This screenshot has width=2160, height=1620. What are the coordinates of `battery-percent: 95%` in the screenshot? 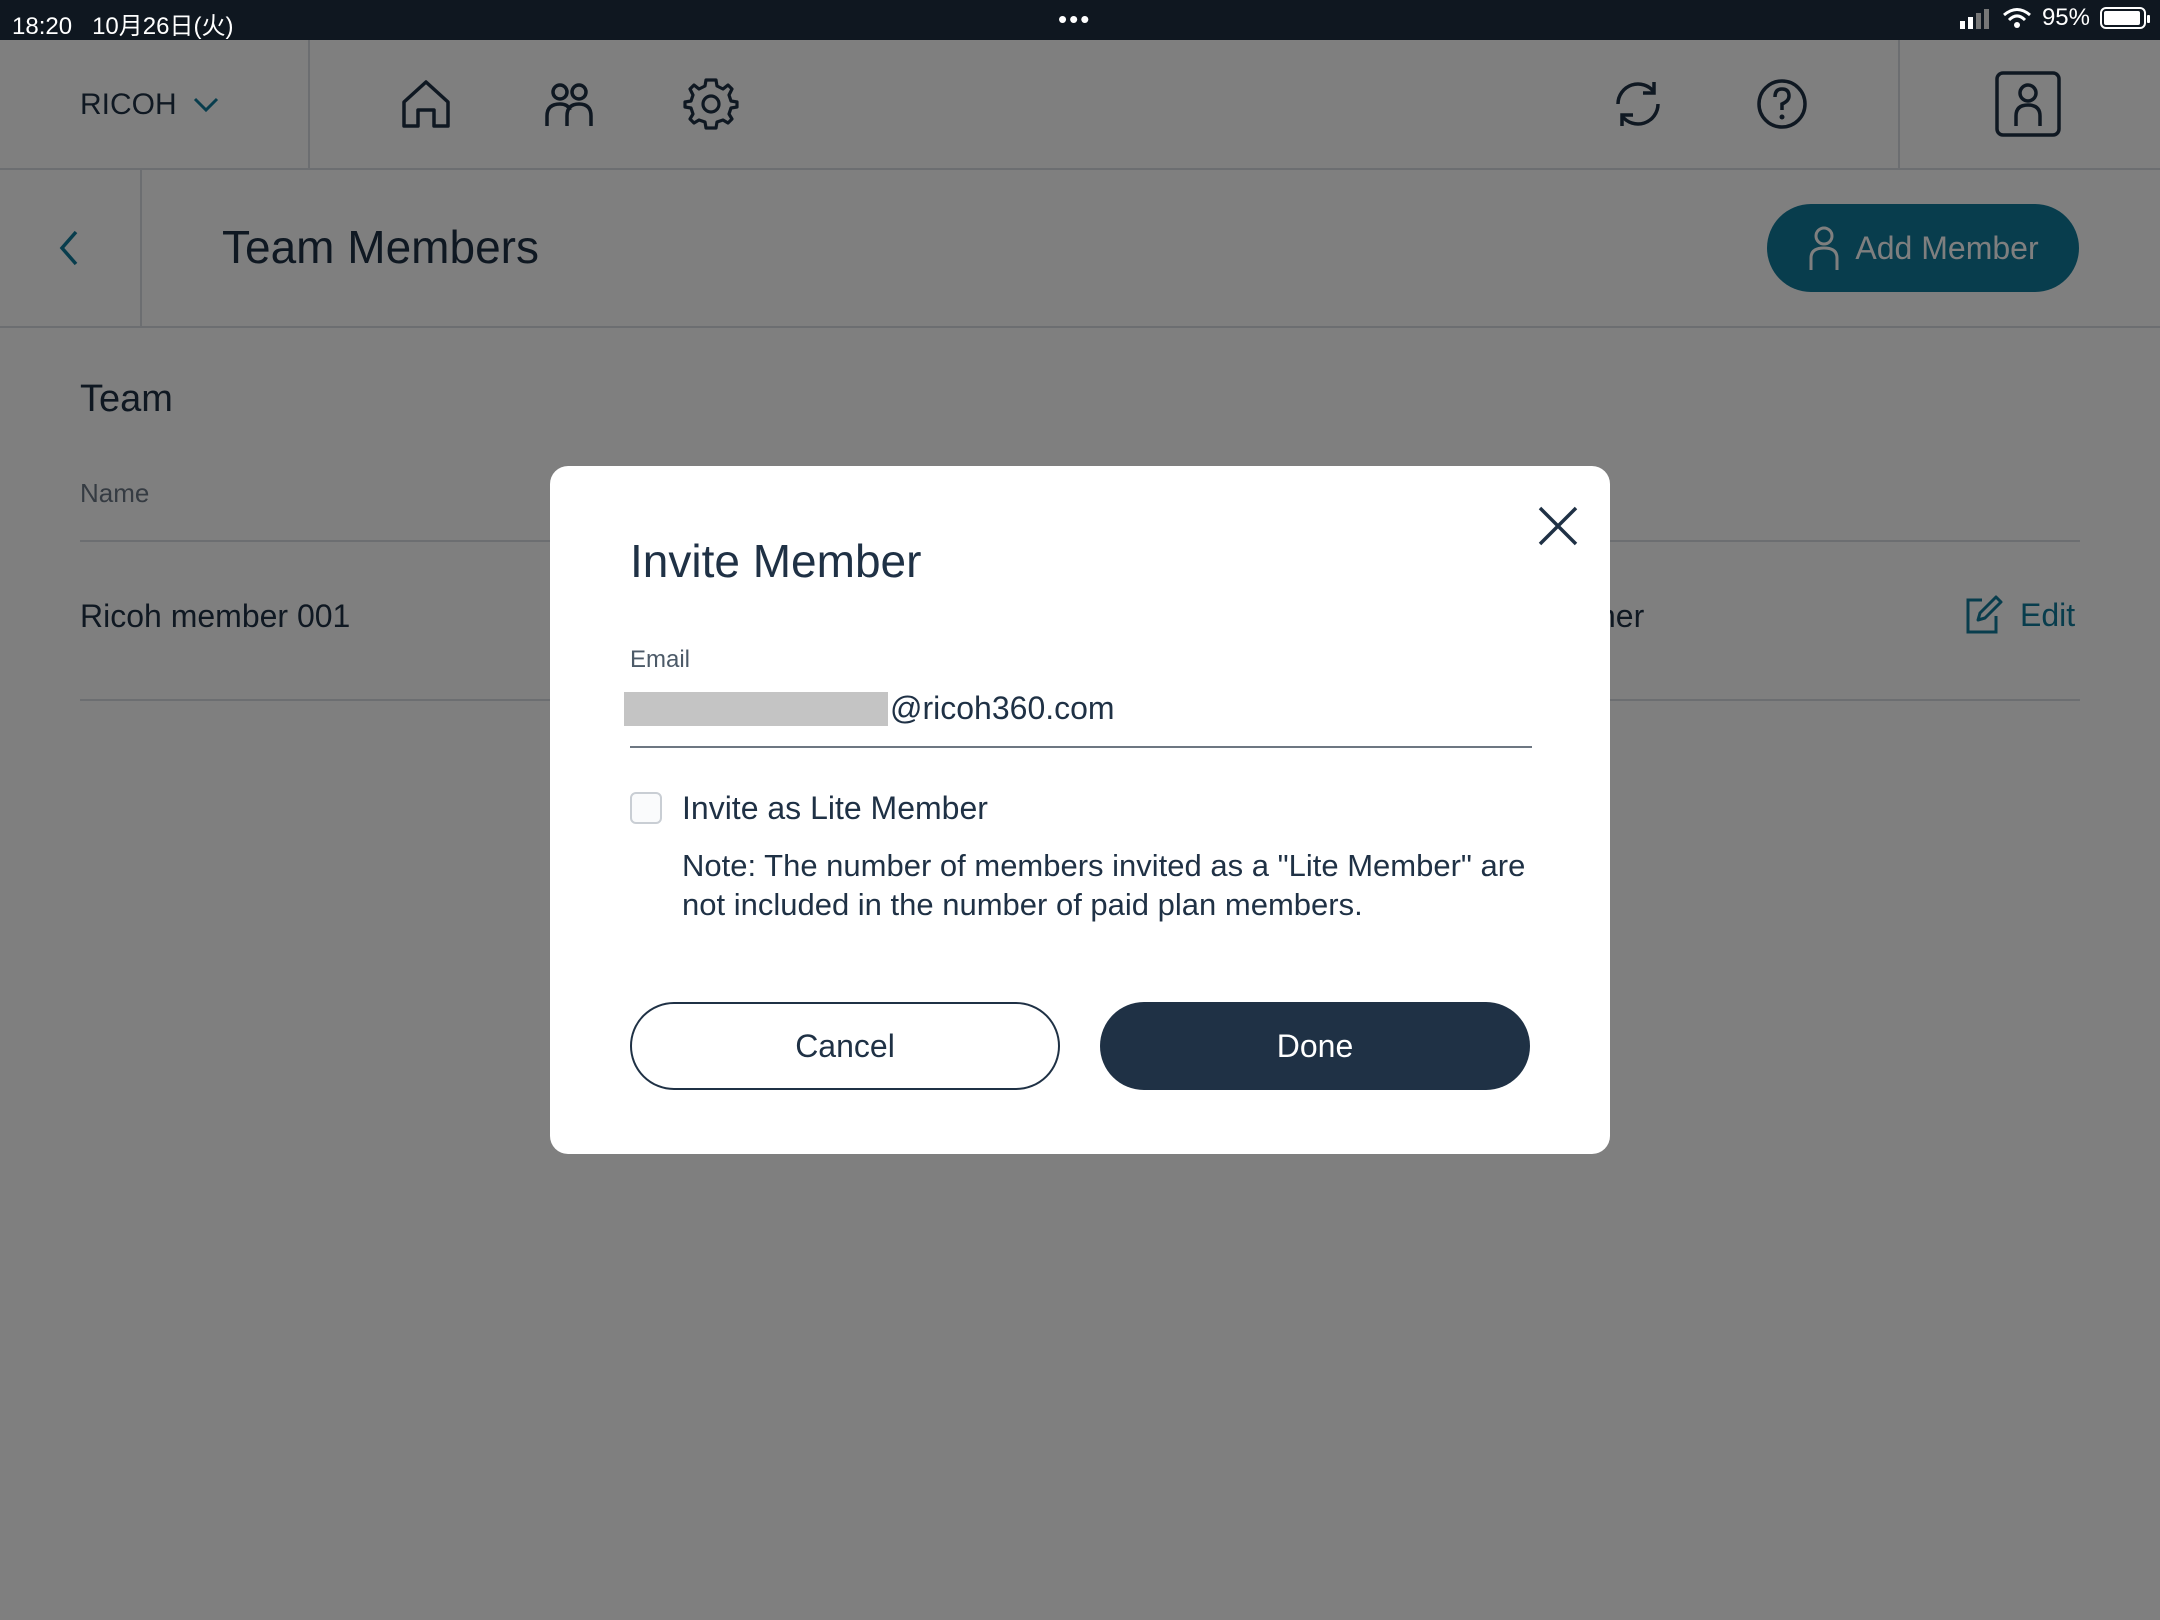 It's located at (2065, 17).